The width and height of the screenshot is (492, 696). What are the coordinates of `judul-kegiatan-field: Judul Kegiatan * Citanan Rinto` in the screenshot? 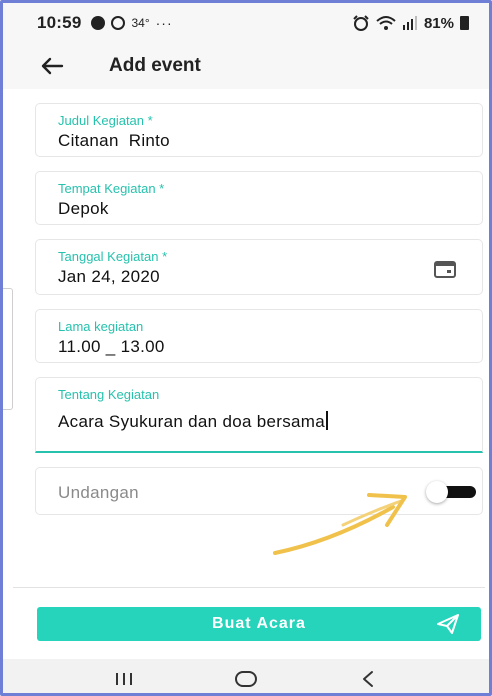 It's located at (259, 130).